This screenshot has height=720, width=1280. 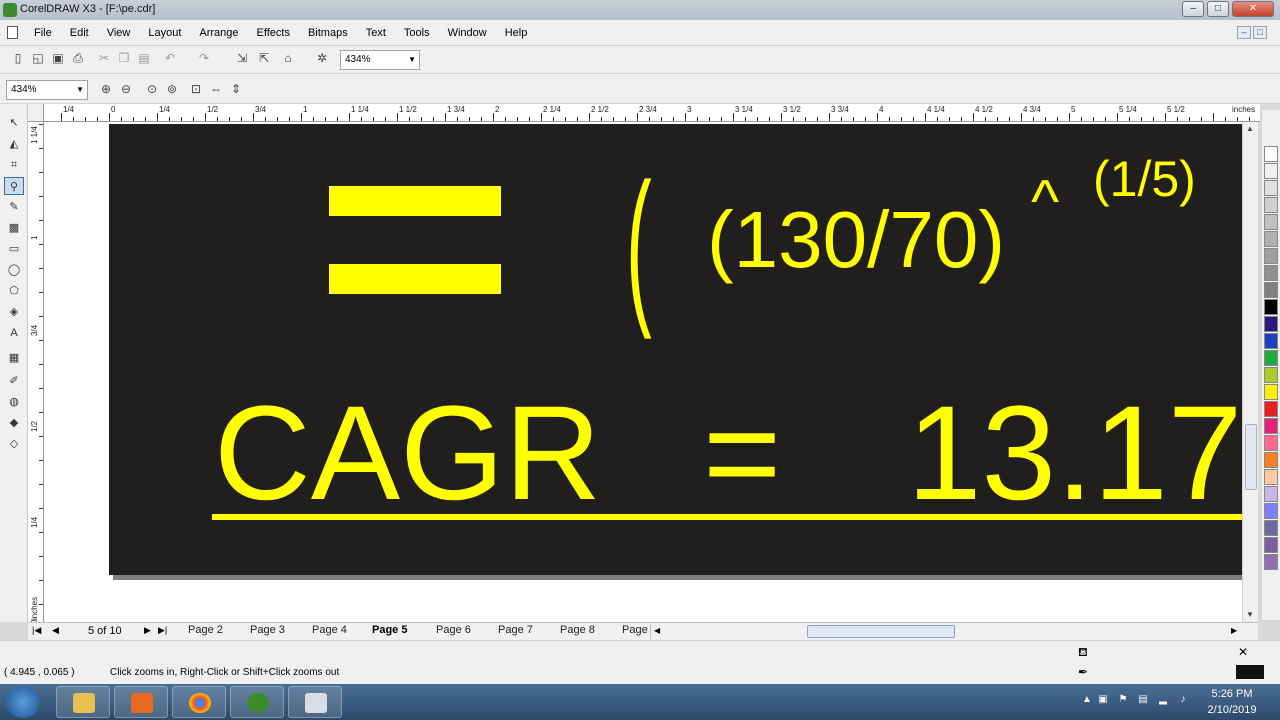 What do you see at coordinates (1232, 710) in the screenshot?
I see `clock-date: 2/10/2019` at bounding box center [1232, 710].